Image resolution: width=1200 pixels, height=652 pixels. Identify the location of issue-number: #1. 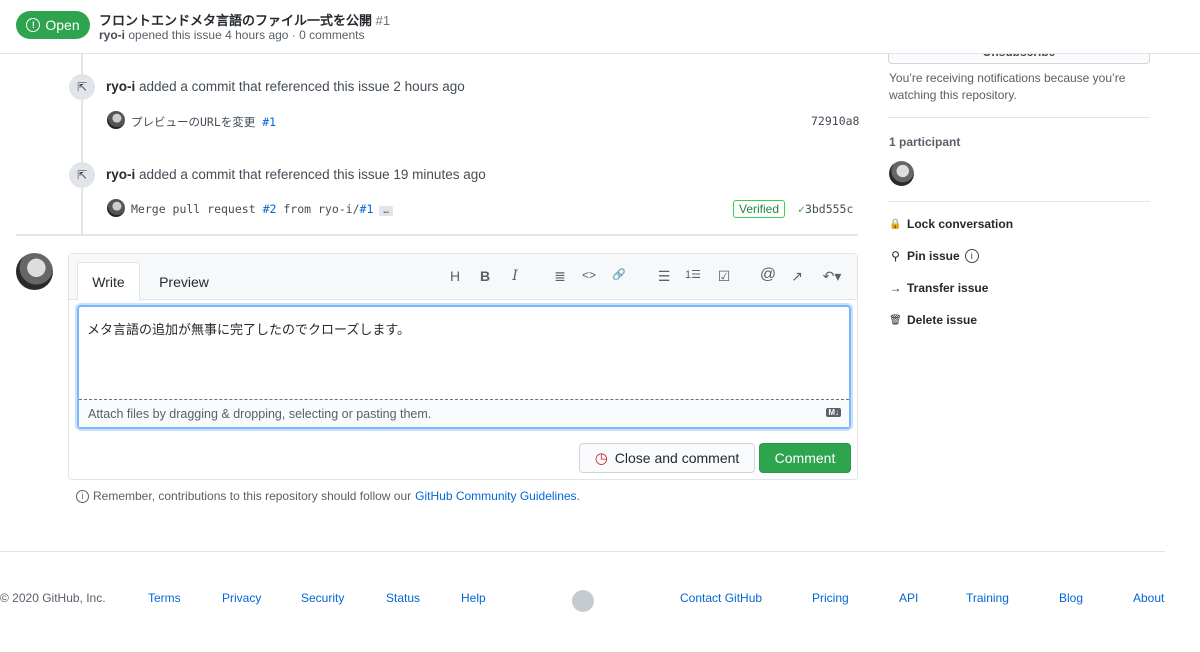
(383, 20).